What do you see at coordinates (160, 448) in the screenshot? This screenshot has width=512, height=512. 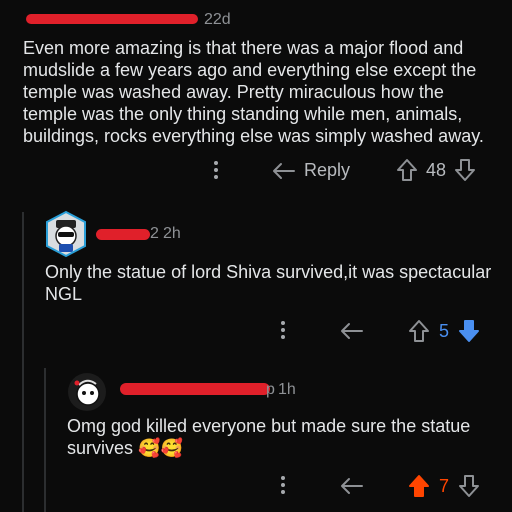 I see `emoji: 🥰🥰` at bounding box center [160, 448].